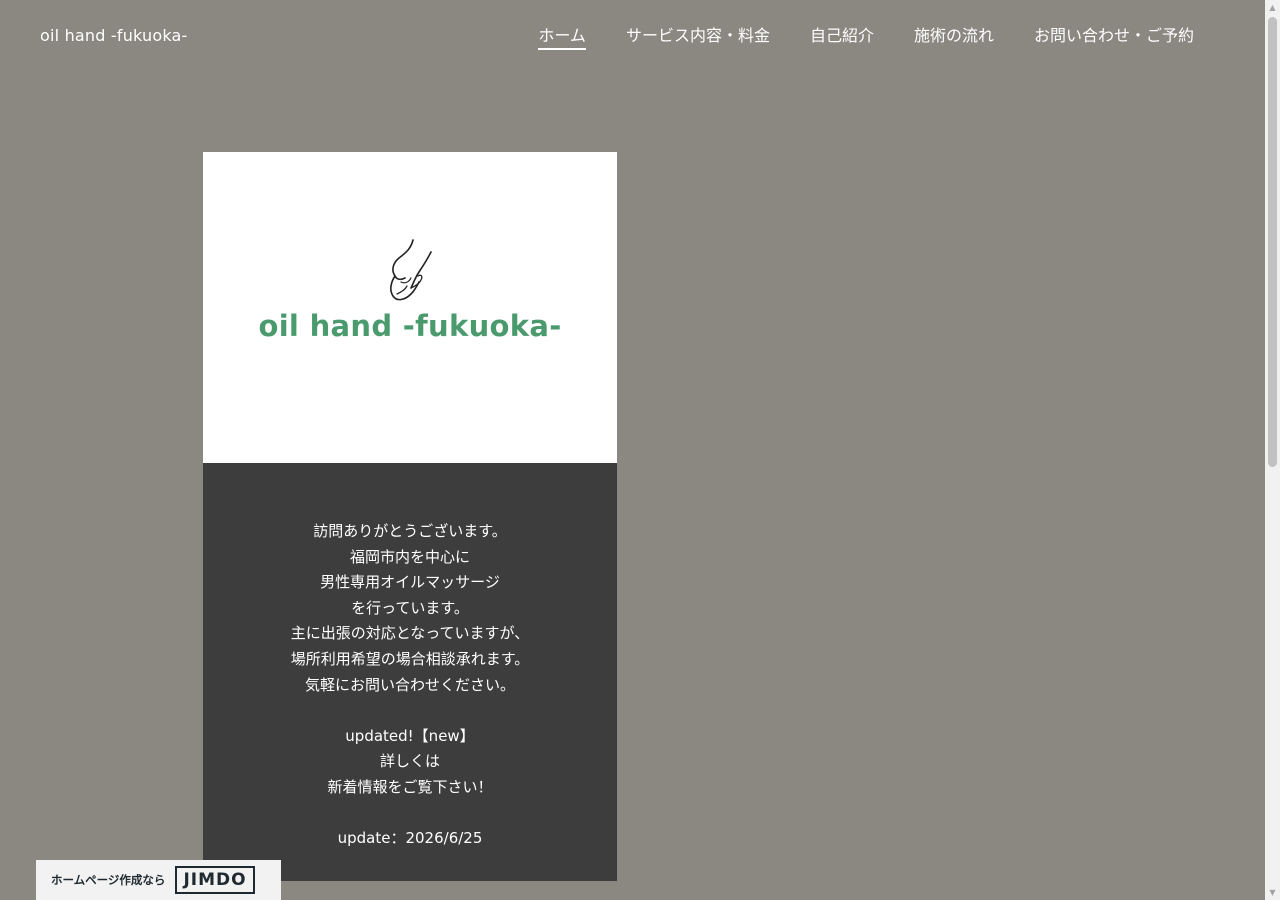 The width and height of the screenshot is (1280, 900). I want to click on intro-line: 場所利用希望の場合相談承れます。, so click(410, 658).